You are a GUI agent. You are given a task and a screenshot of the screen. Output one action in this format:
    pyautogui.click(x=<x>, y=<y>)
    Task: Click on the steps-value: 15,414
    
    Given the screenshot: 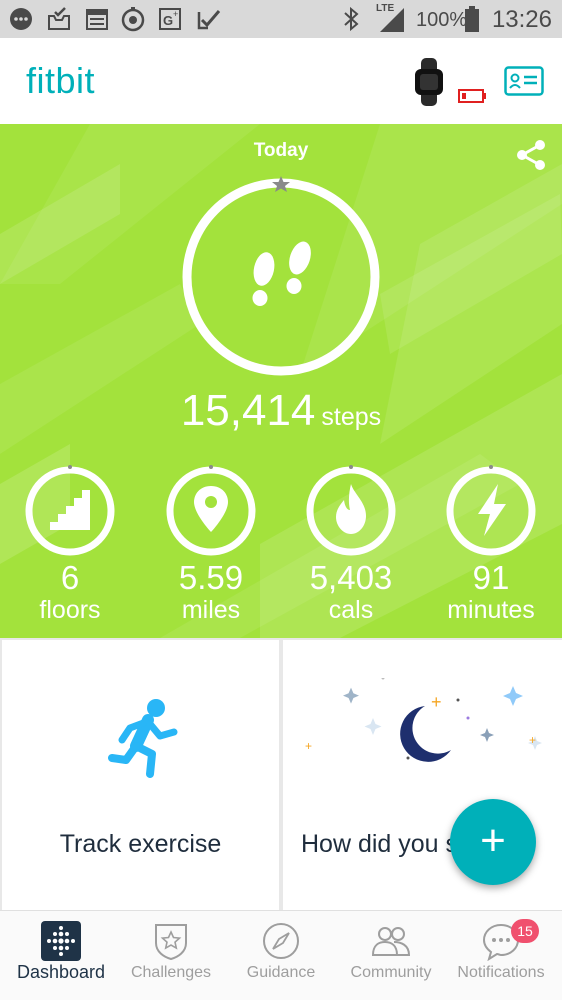 What is the action you would take?
    pyautogui.click(x=248, y=410)
    